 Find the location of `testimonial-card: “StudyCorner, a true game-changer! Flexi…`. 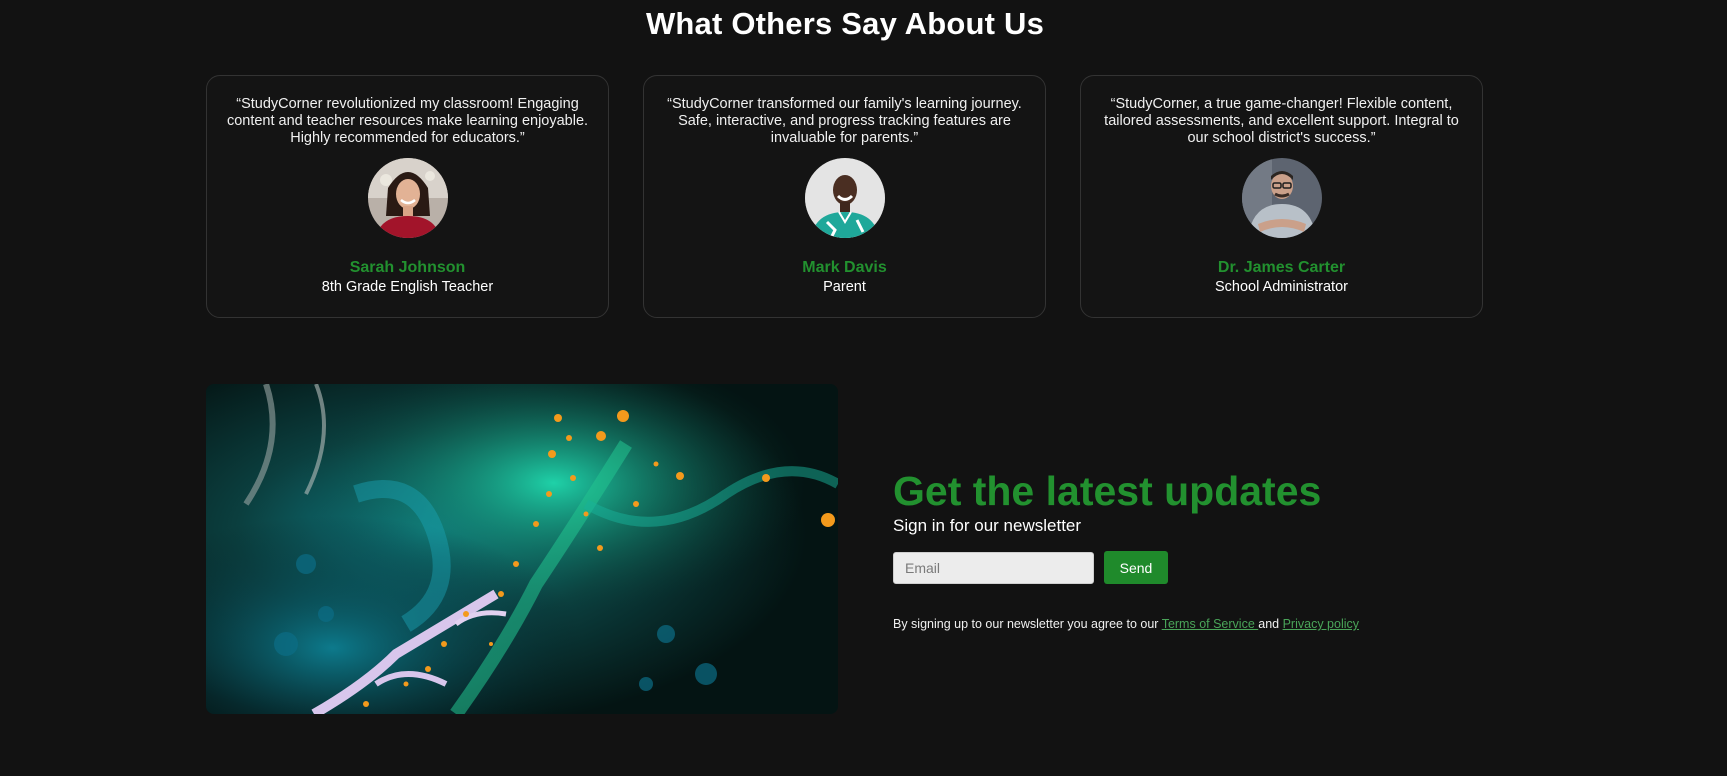

testimonial-card: “StudyCorner, a true game-changer! Flexi… is located at coordinates (1281, 196).